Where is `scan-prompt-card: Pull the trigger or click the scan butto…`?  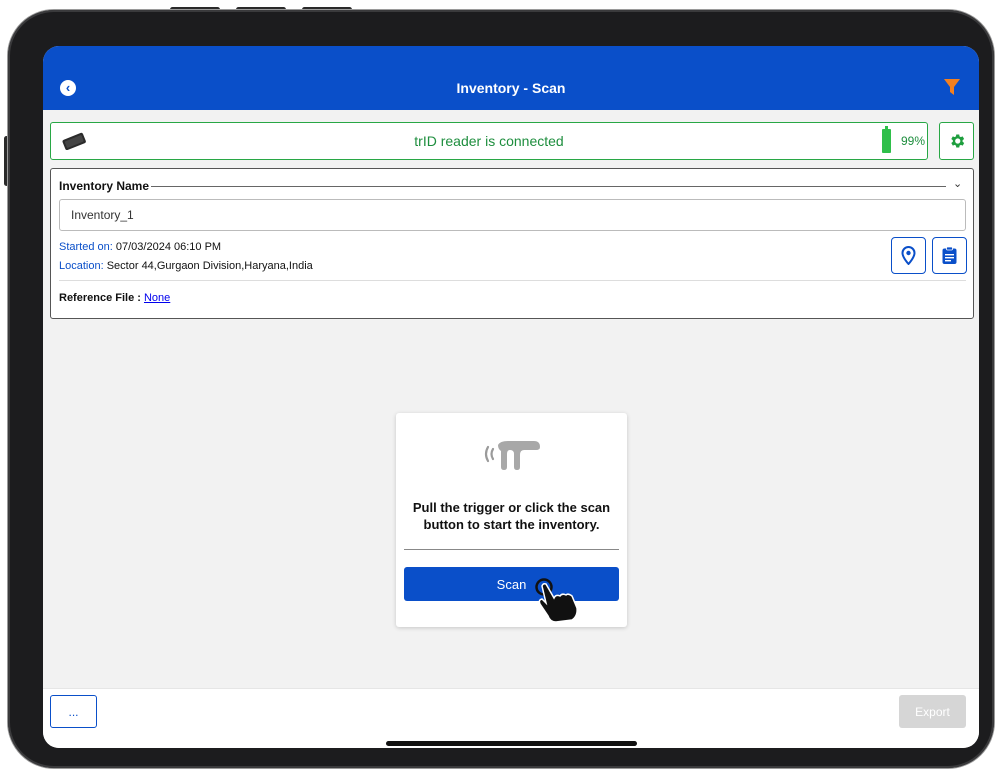 scan-prompt-card: Pull the trigger or click the scan butto… is located at coordinates (511, 520).